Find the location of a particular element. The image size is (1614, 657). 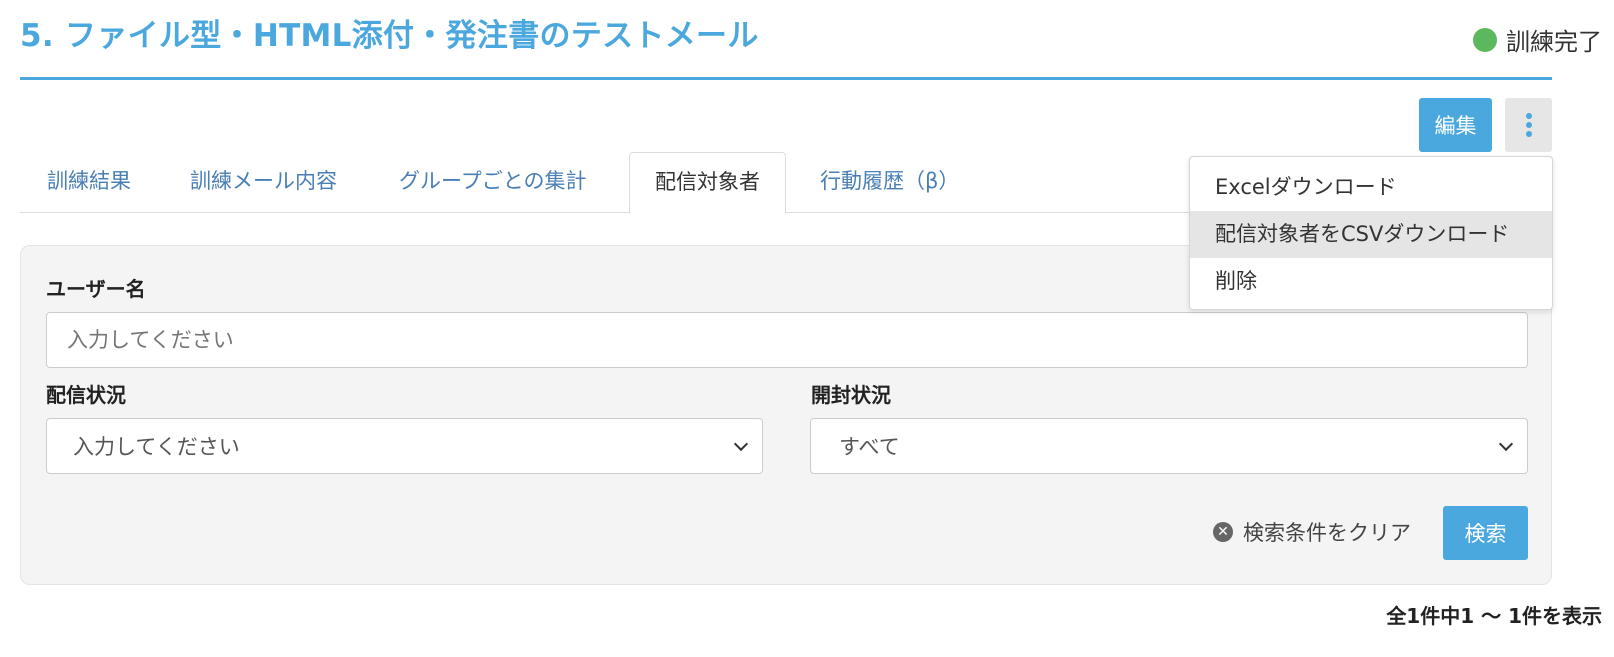

status-label: 訓練完了 is located at coordinates (1554, 42).